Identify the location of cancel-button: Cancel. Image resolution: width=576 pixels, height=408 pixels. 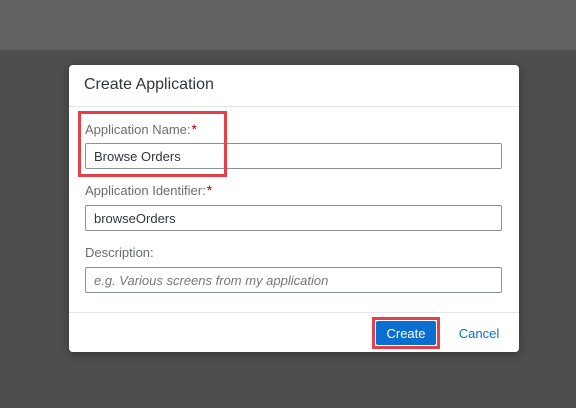
(479, 333).